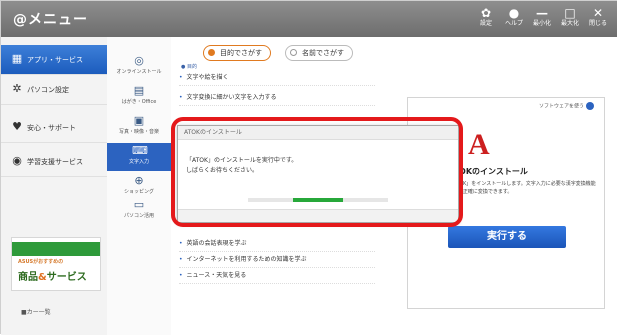 The height and width of the screenshot is (335, 617). What do you see at coordinates (598, 13) in the screenshot?
I see `close-icon: ✕` at bounding box center [598, 13].